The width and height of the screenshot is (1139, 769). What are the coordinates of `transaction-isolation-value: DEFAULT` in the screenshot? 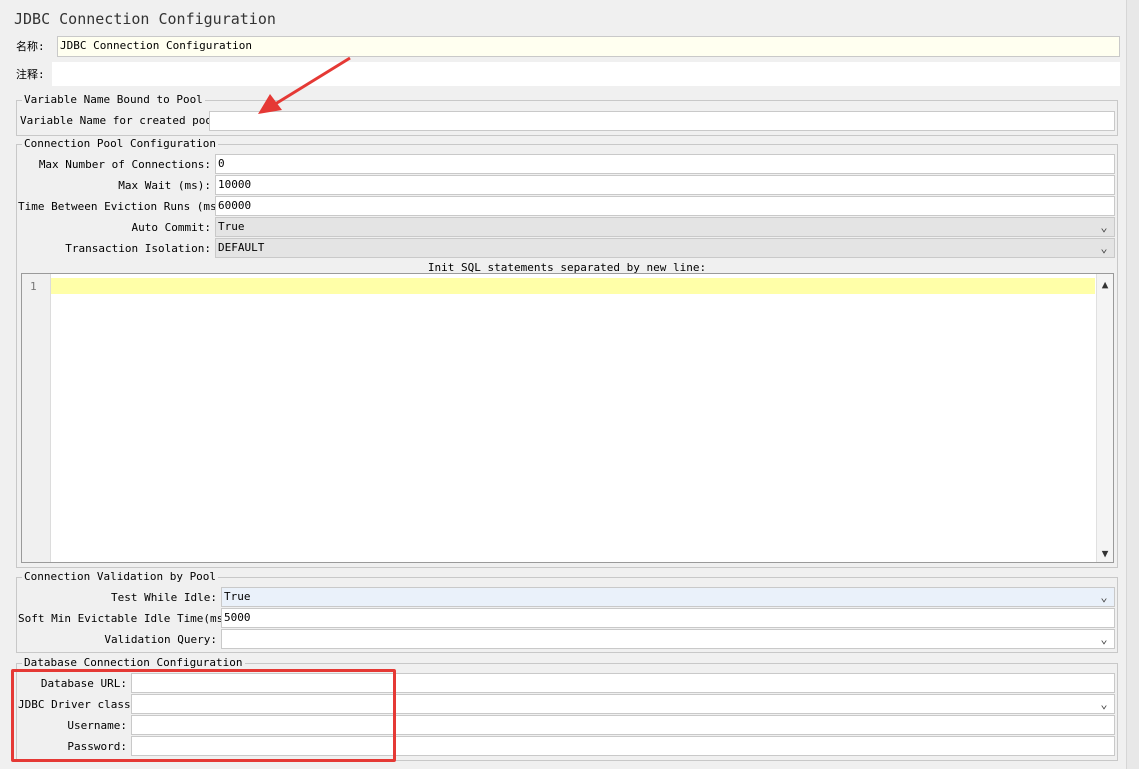 It's located at (241, 247).